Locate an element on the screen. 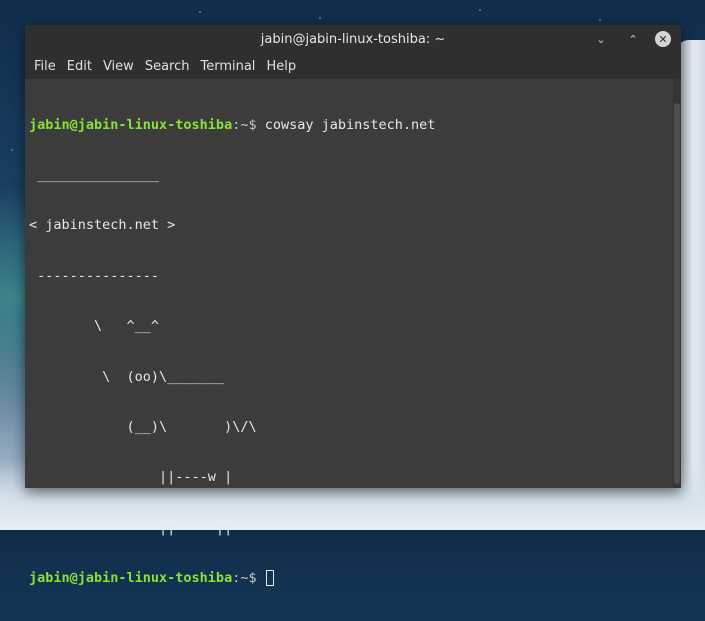 This screenshot has width=705, height=621. prompt-line: jabin@jabin-linux-toshiba:~$ is located at coordinates (351, 578).